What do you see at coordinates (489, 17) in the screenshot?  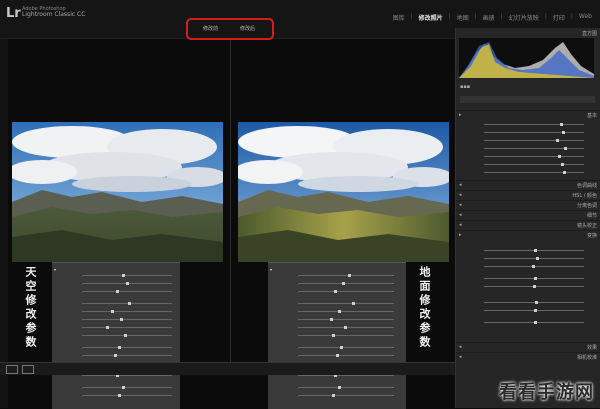 I see `module-book: 画册` at bounding box center [489, 17].